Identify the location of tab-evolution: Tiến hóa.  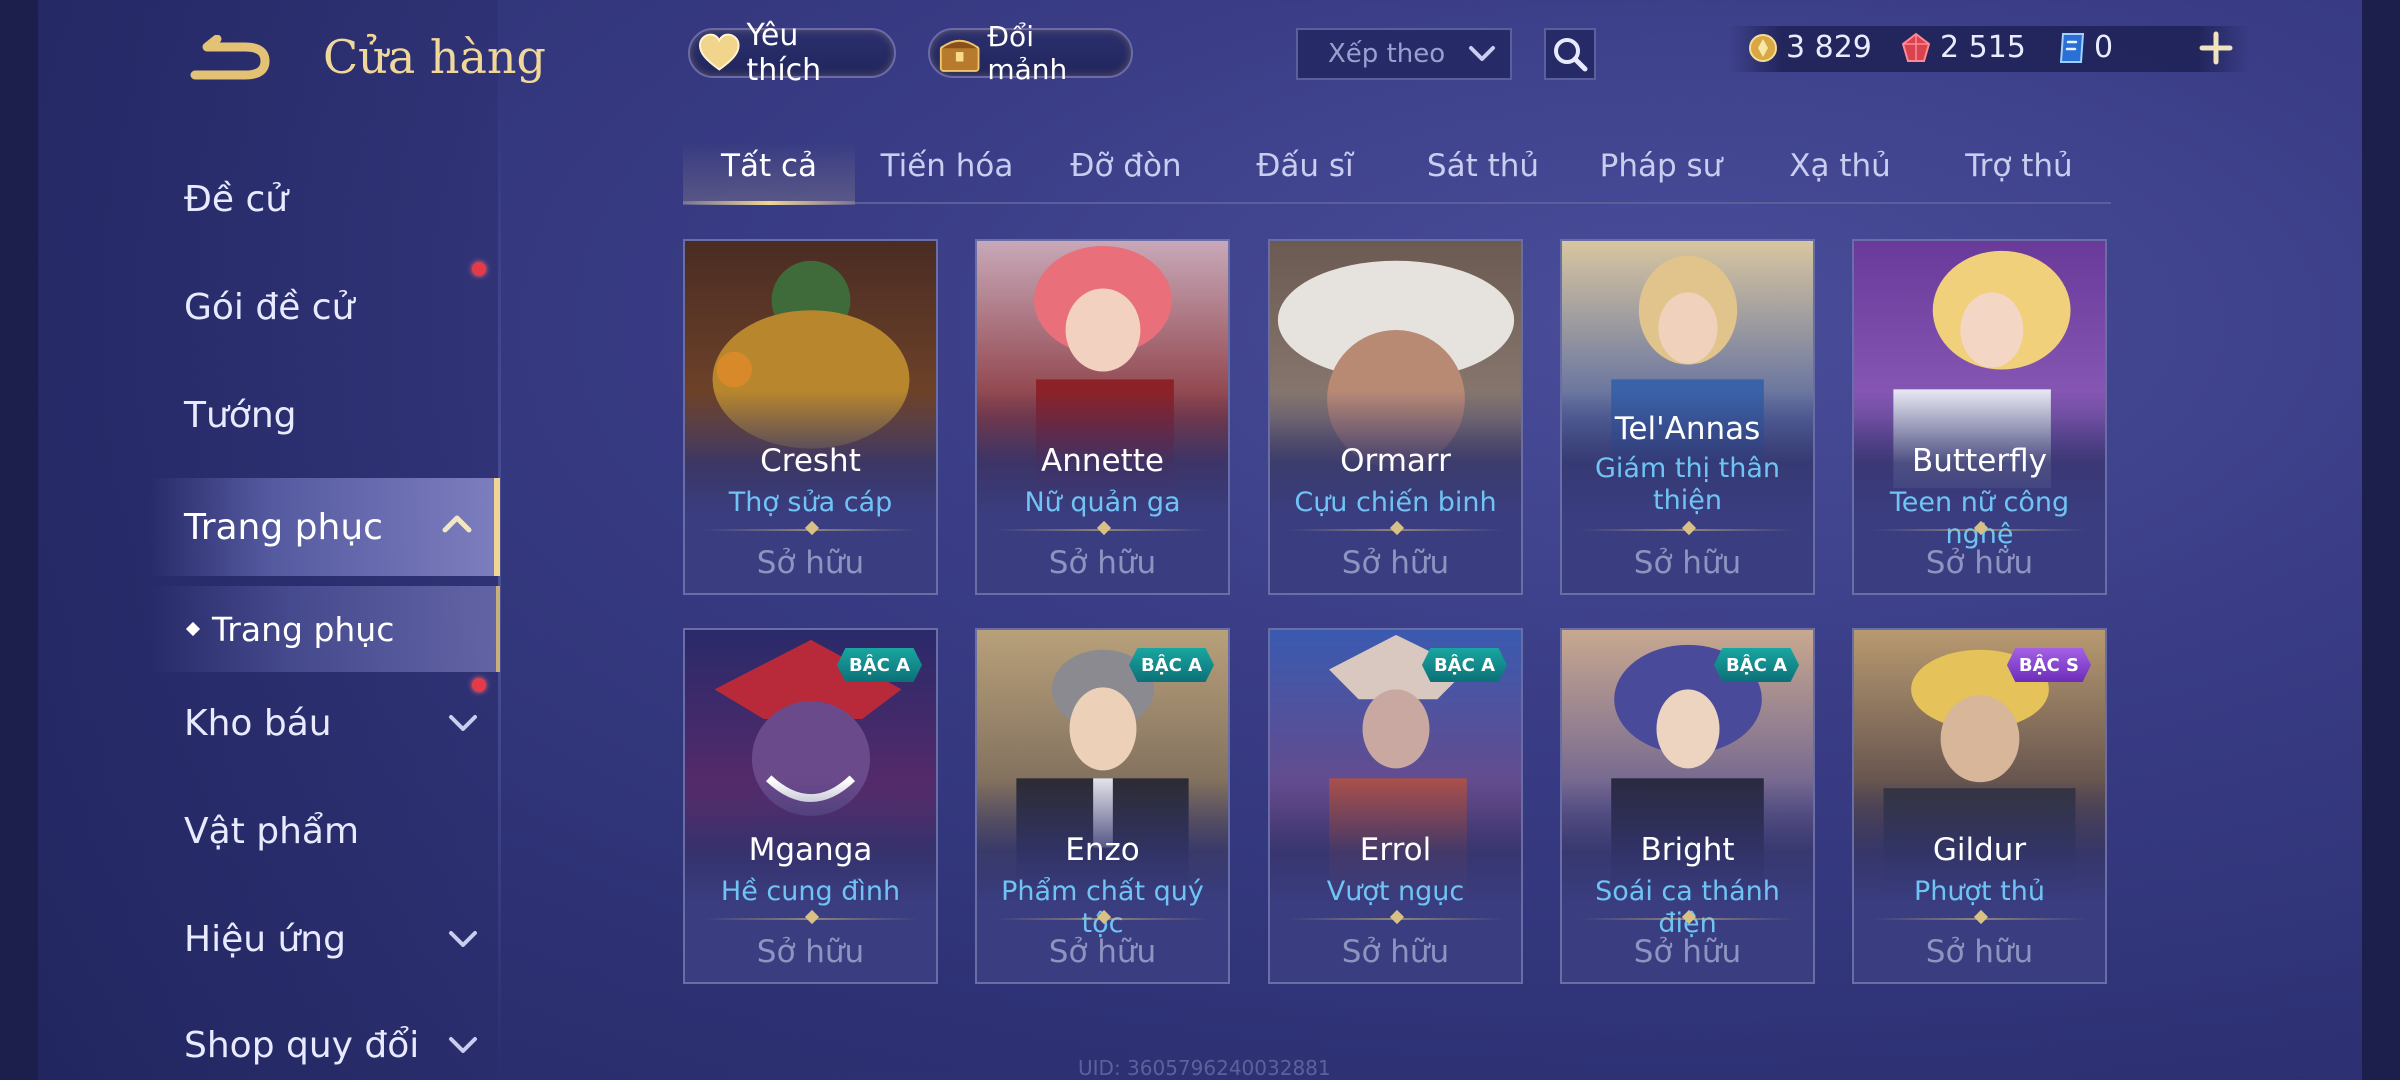
(947, 166).